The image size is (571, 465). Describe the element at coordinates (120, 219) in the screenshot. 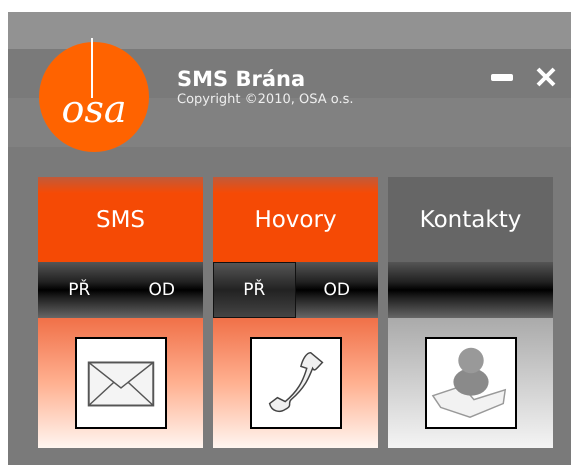

I see `tile-header: SMS` at that location.